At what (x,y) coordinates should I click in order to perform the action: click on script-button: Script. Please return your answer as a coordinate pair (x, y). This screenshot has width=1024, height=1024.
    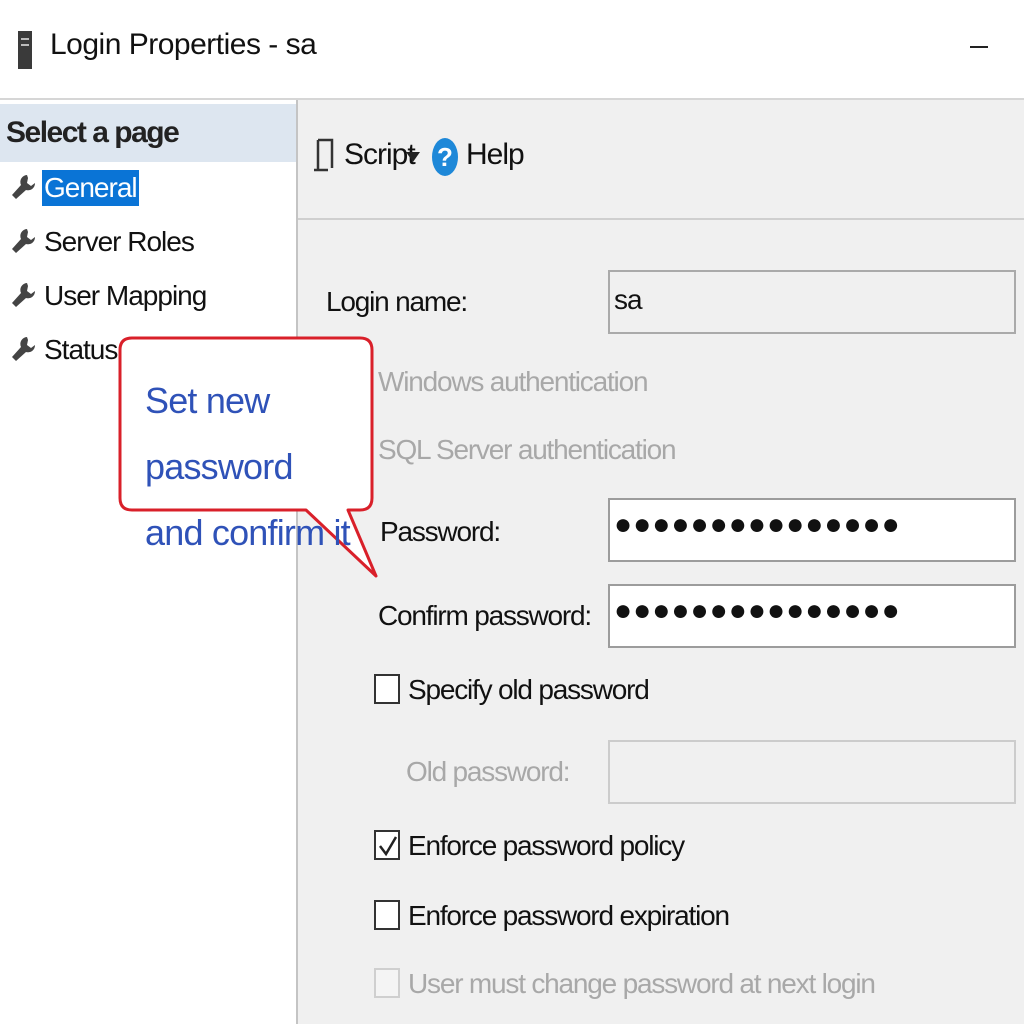
    Looking at the image, I should click on (380, 155).